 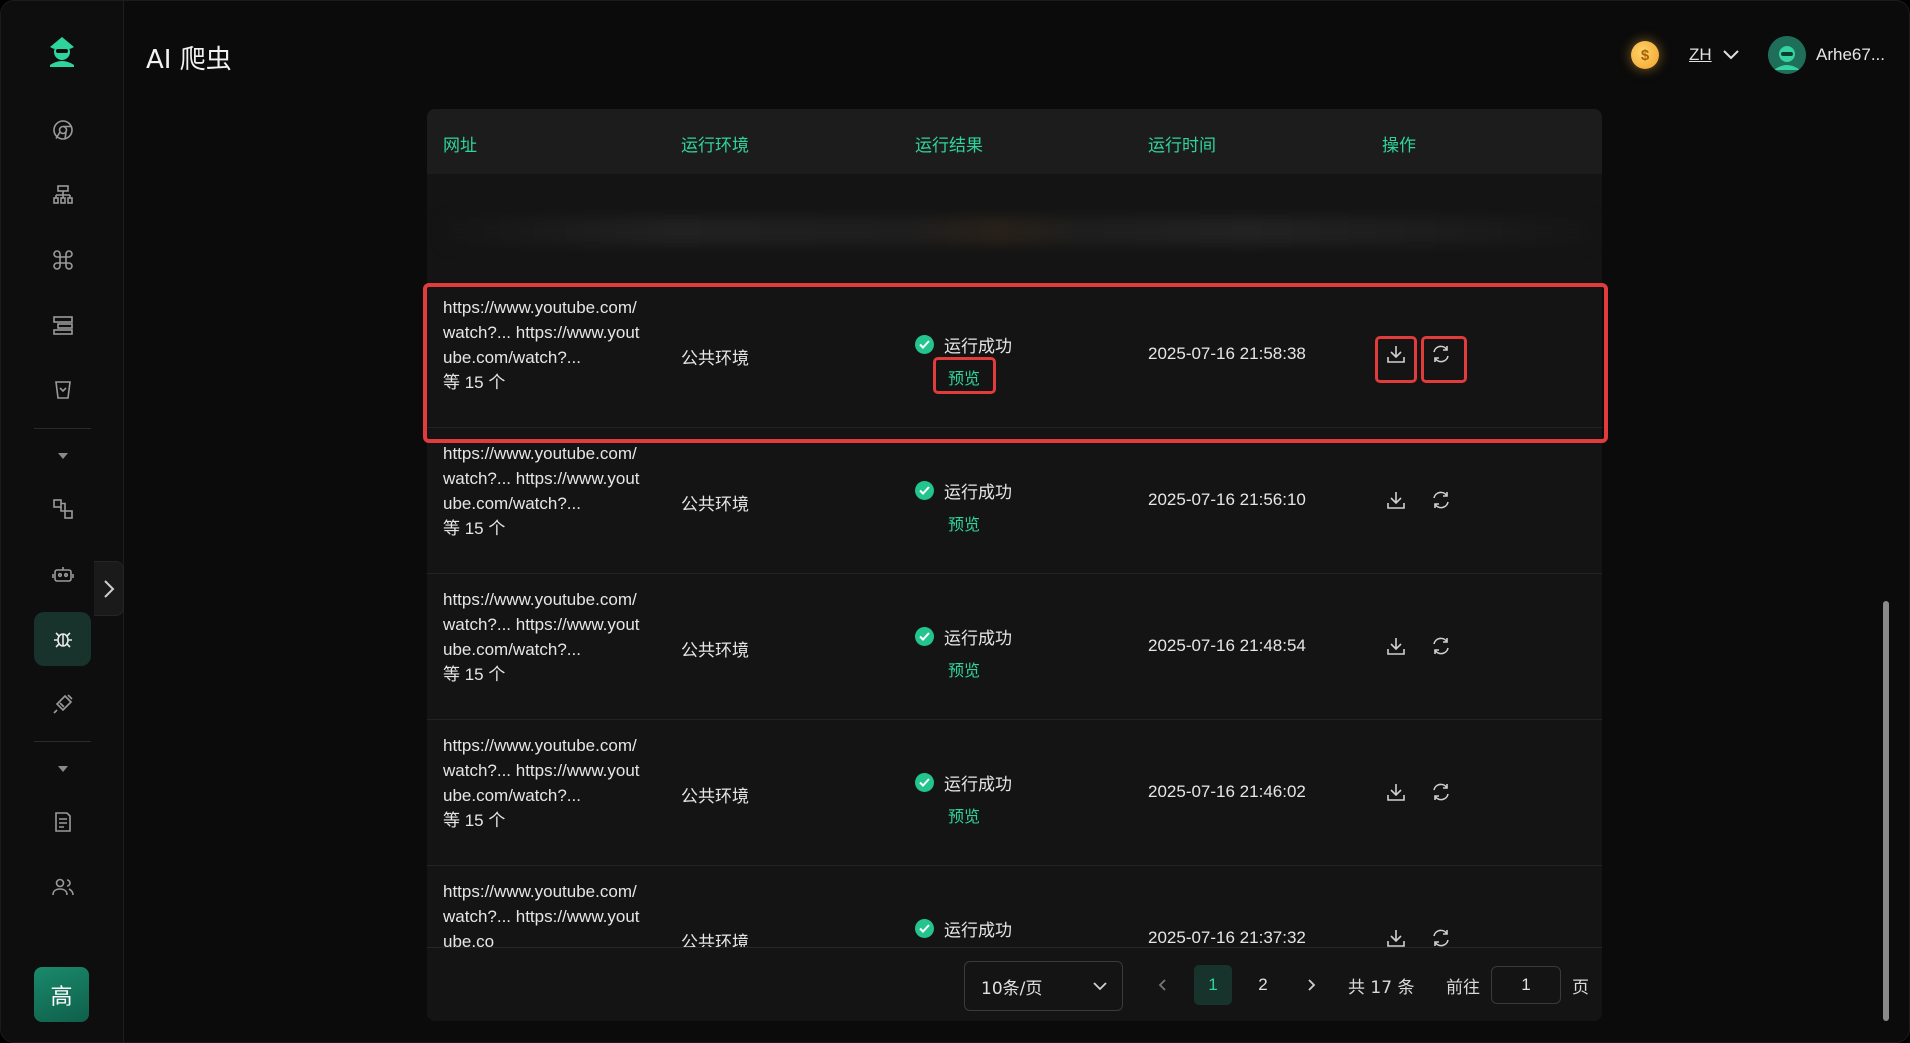 I want to click on nav-chrome, so click(x=62, y=130).